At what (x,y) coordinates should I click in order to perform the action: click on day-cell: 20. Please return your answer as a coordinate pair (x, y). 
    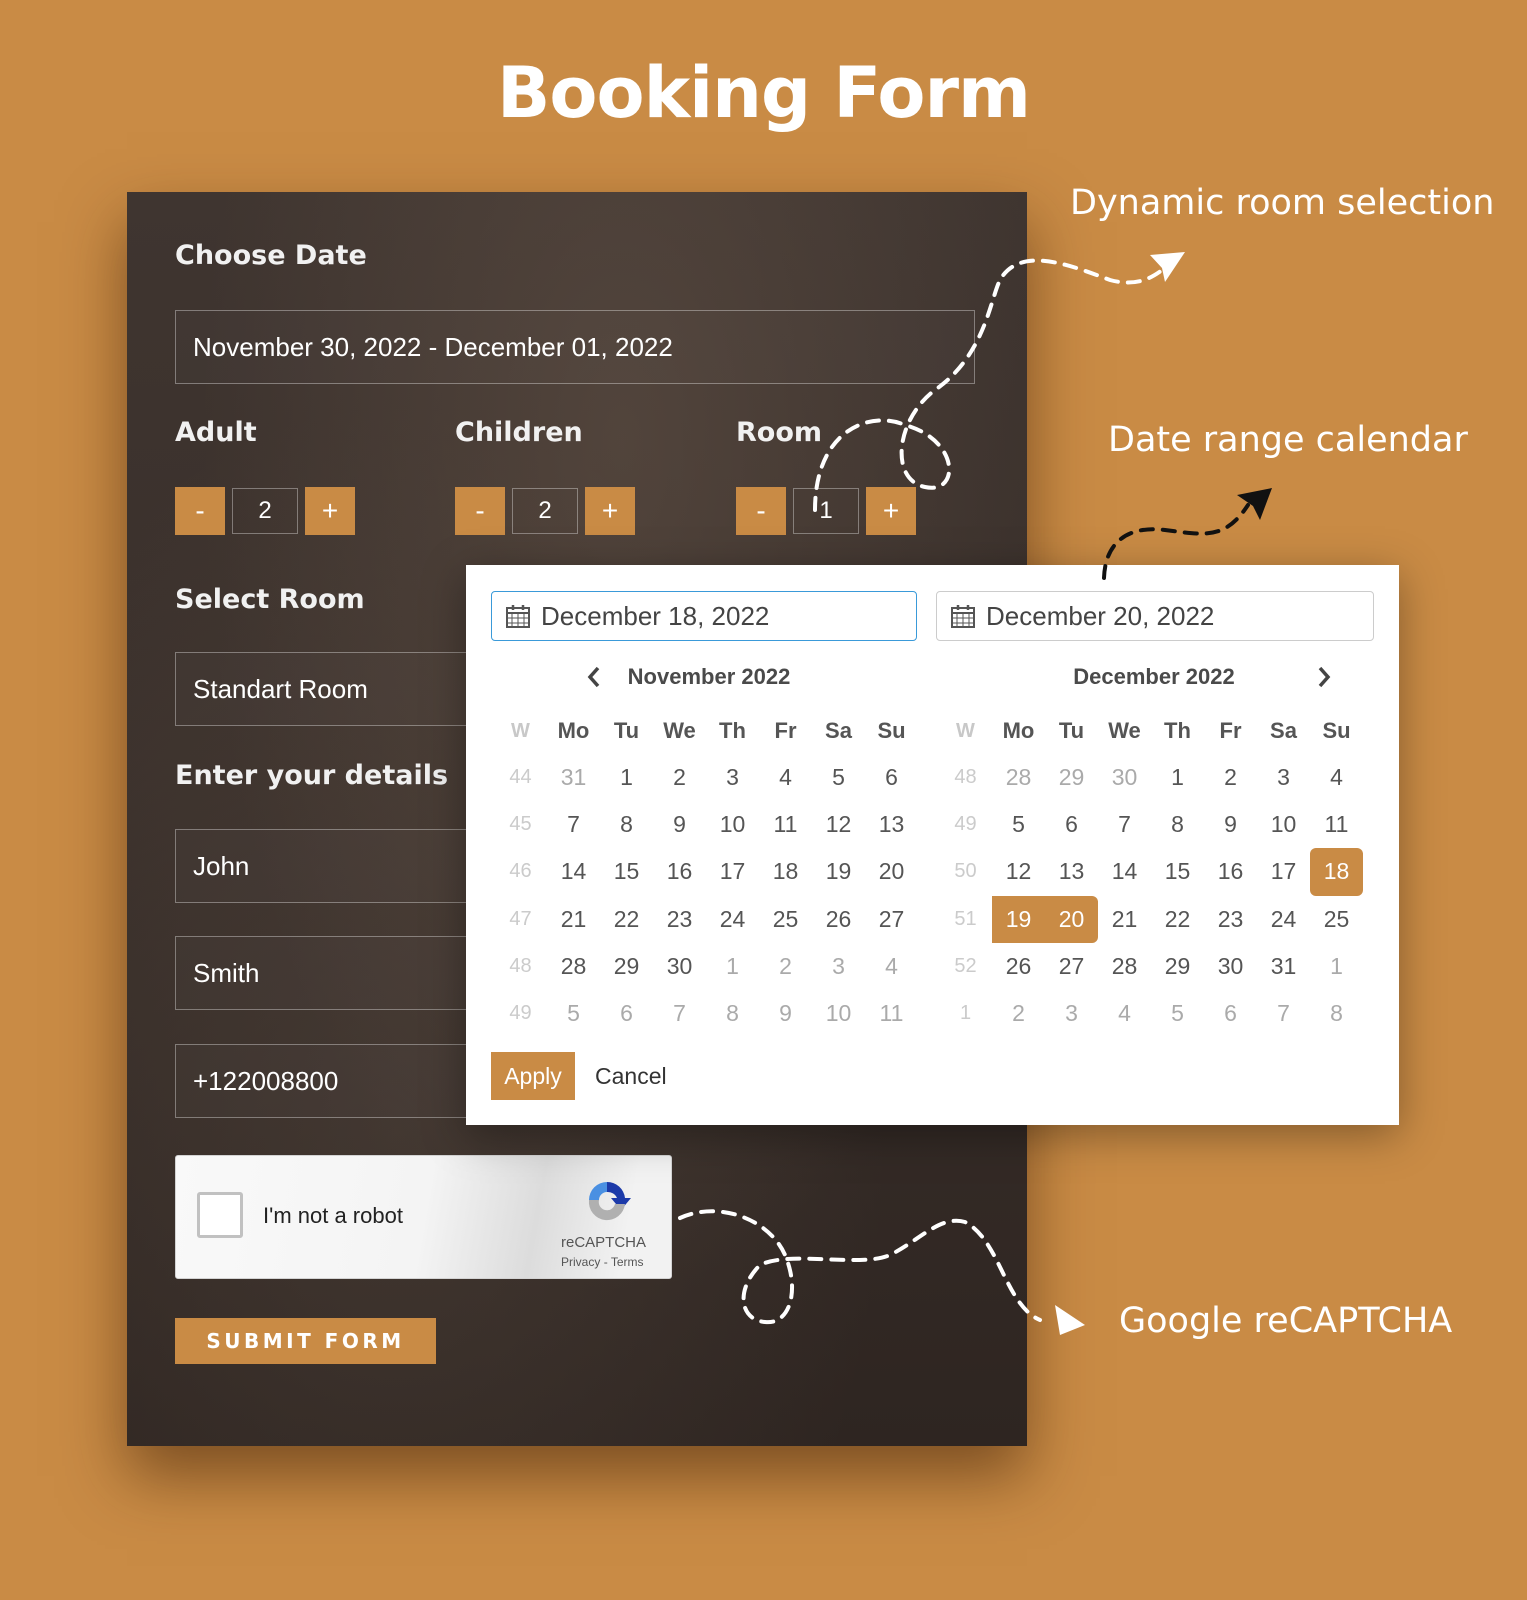
    Looking at the image, I should click on (891, 871).